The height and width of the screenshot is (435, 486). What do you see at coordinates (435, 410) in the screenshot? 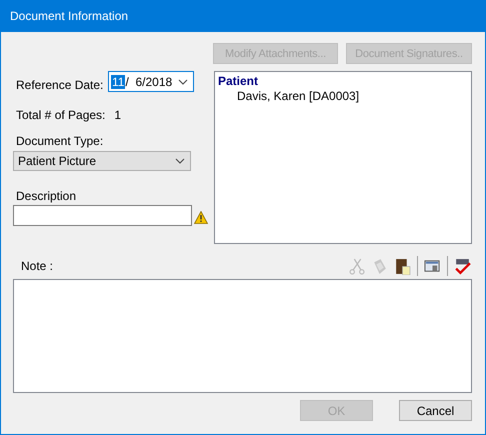
I see `dialog-button: Cancel` at bounding box center [435, 410].